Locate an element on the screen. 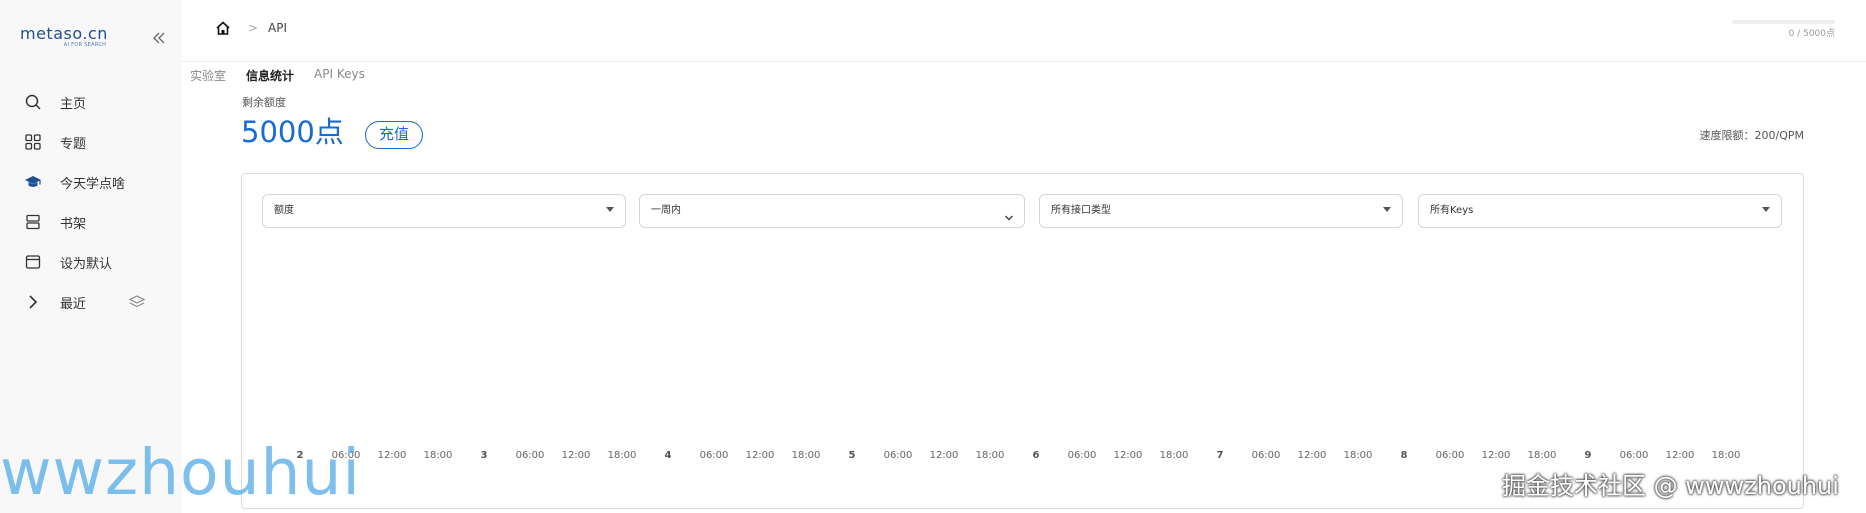 The image size is (1866, 513). metric-select: 额度 is located at coordinates (444, 211).